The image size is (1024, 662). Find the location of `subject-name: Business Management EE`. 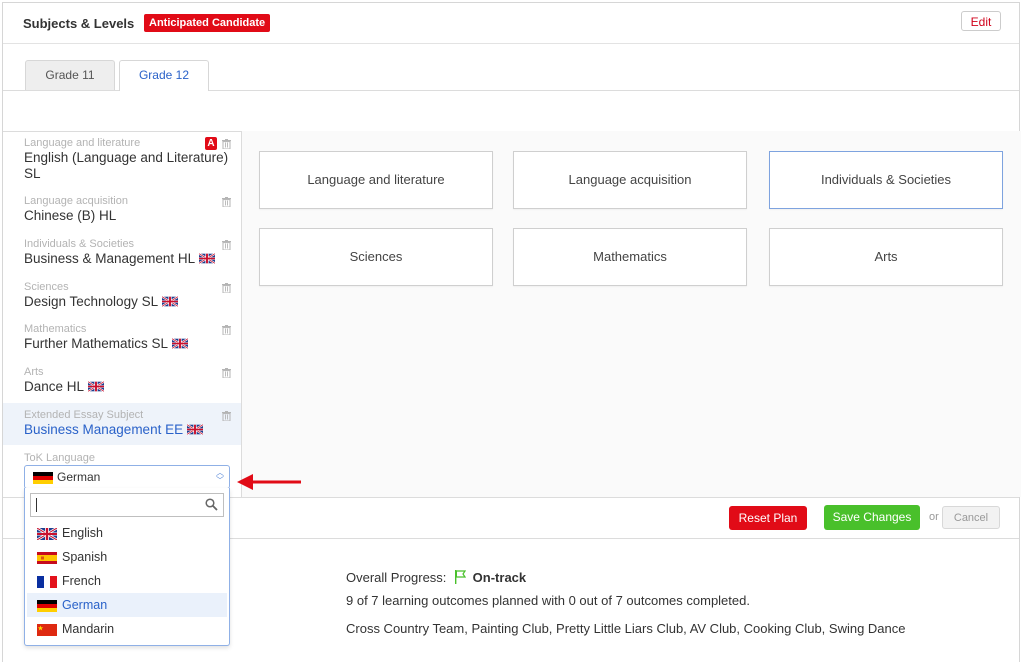

subject-name: Business Management EE is located at coordinates (104, 429).